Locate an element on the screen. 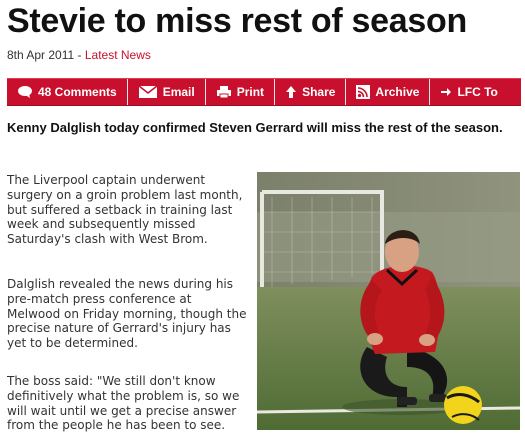 Image resolution: width=525 pixels, height=444 pixels. latest-news-link: Latest News is located at coordinates (118, 55).